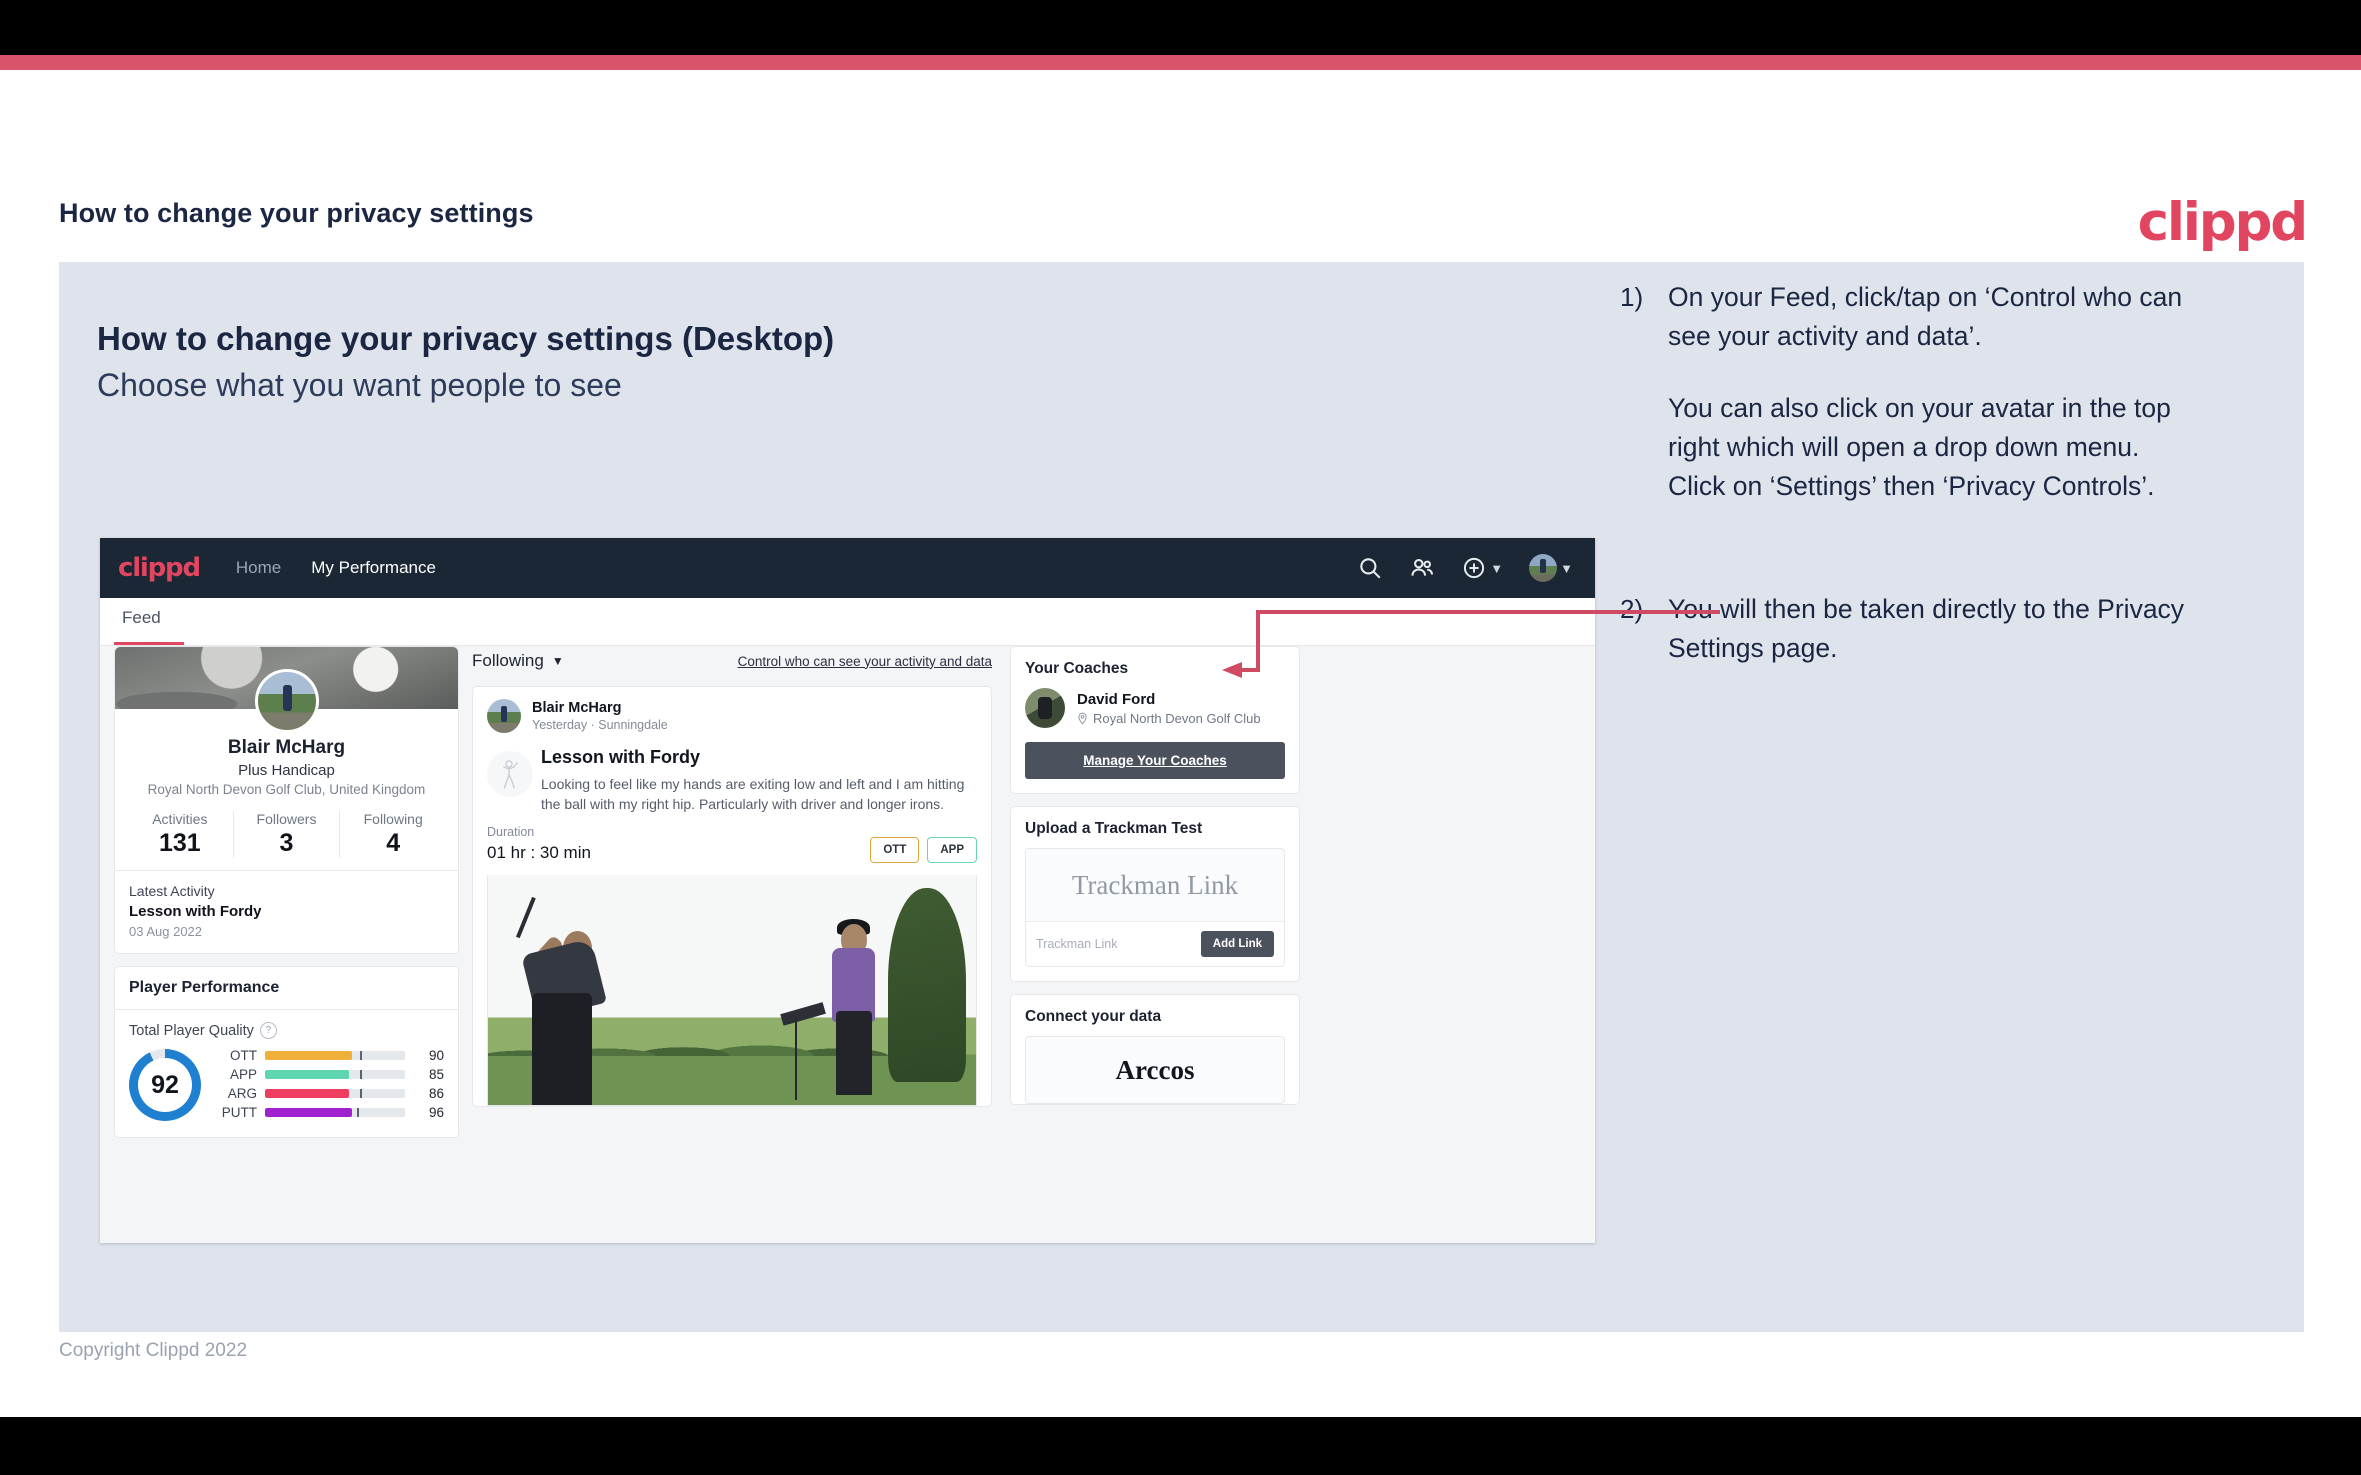 This screenshot has height=1475, width=2361. What do you see at coordinates (539, 852) in the screenshot?
I see `duration-value: 01 hr : 30 min` at bounding box center [539, 852].